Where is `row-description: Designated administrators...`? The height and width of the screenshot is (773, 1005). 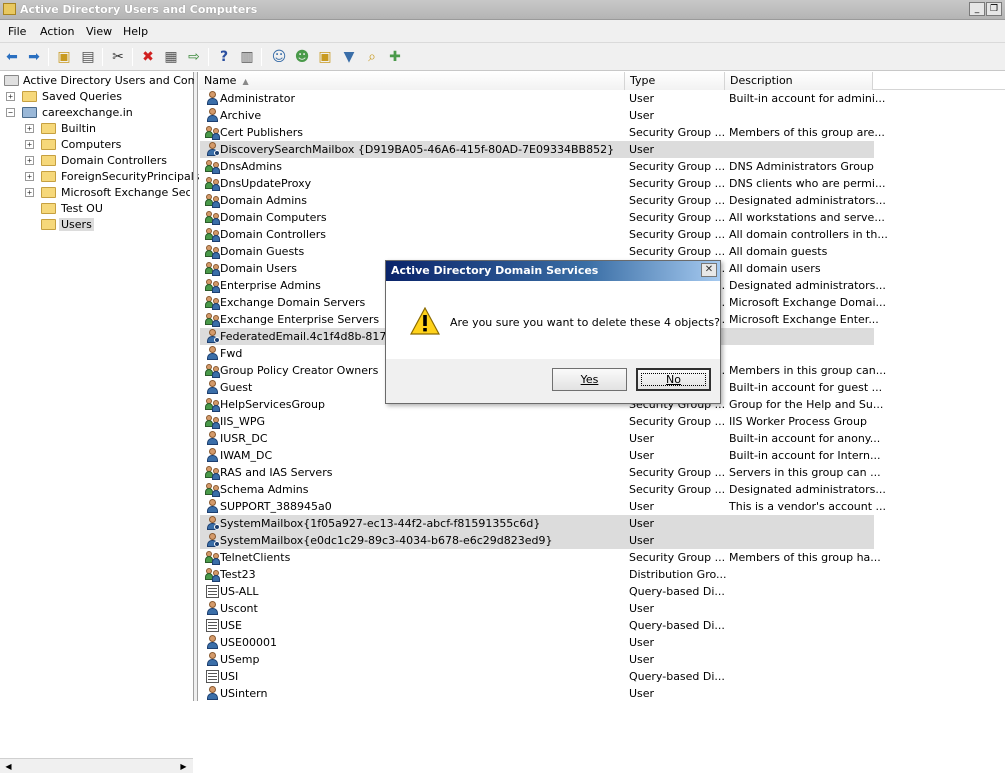
row-description: Designated administrators... is located at coordinates (807, 200).